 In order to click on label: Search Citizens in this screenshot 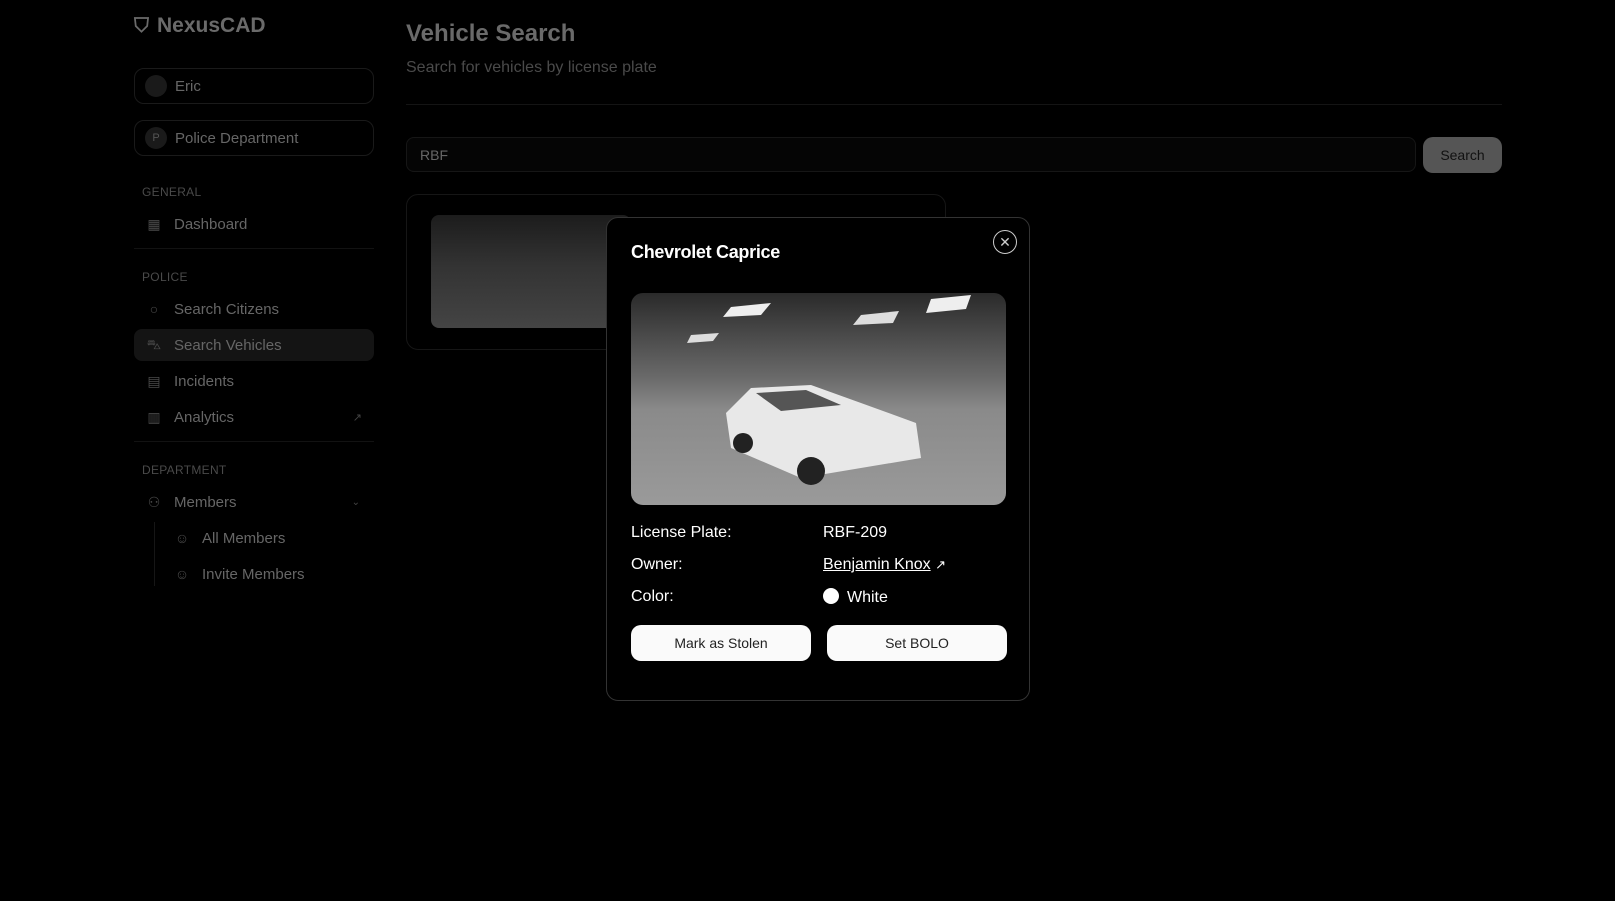, I will do `click(227, 309)`.